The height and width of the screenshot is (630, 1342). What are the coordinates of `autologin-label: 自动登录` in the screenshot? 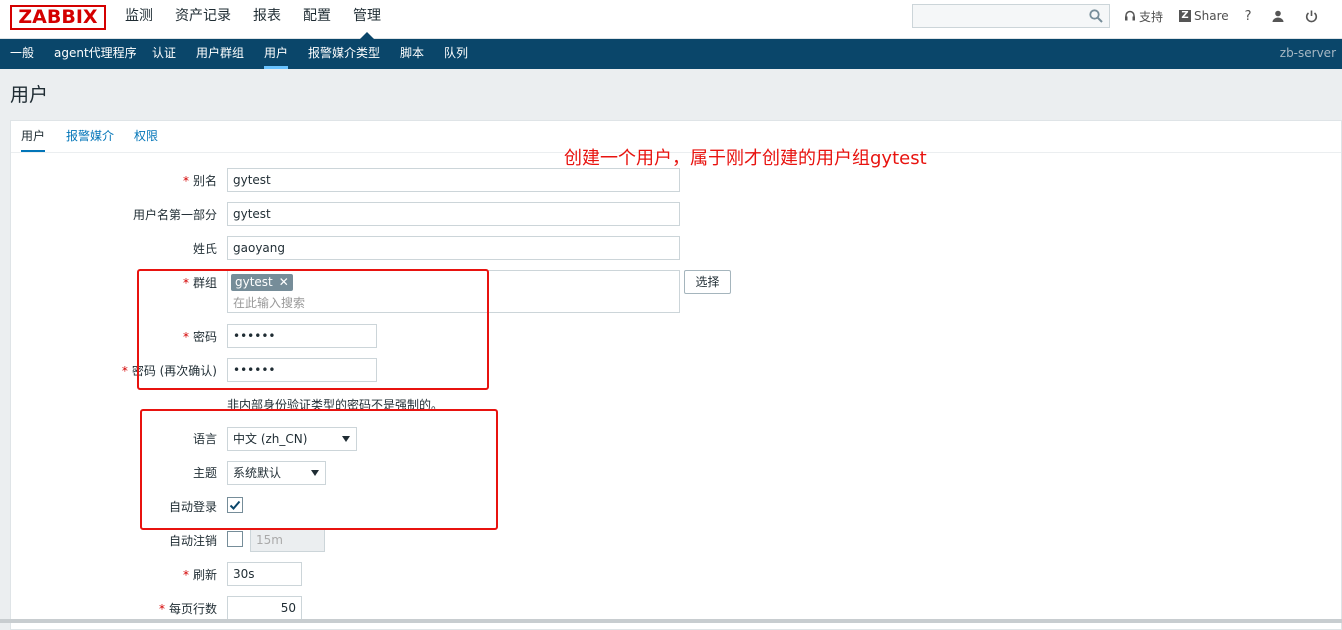 It's located at (192, 507).